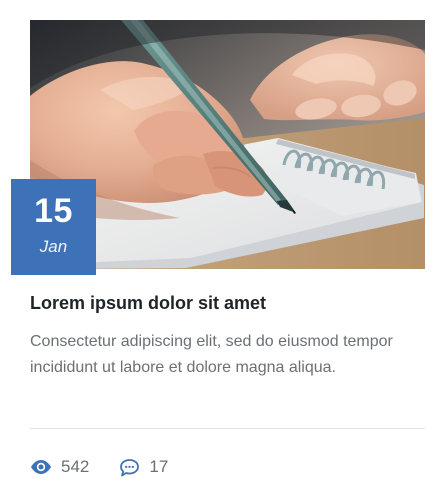 This screenshot has width=442, height=497. What do you see at coordinates (53, 246) in the screenshot?
I see `date-month: Jan` at bounding box center [53, 246].